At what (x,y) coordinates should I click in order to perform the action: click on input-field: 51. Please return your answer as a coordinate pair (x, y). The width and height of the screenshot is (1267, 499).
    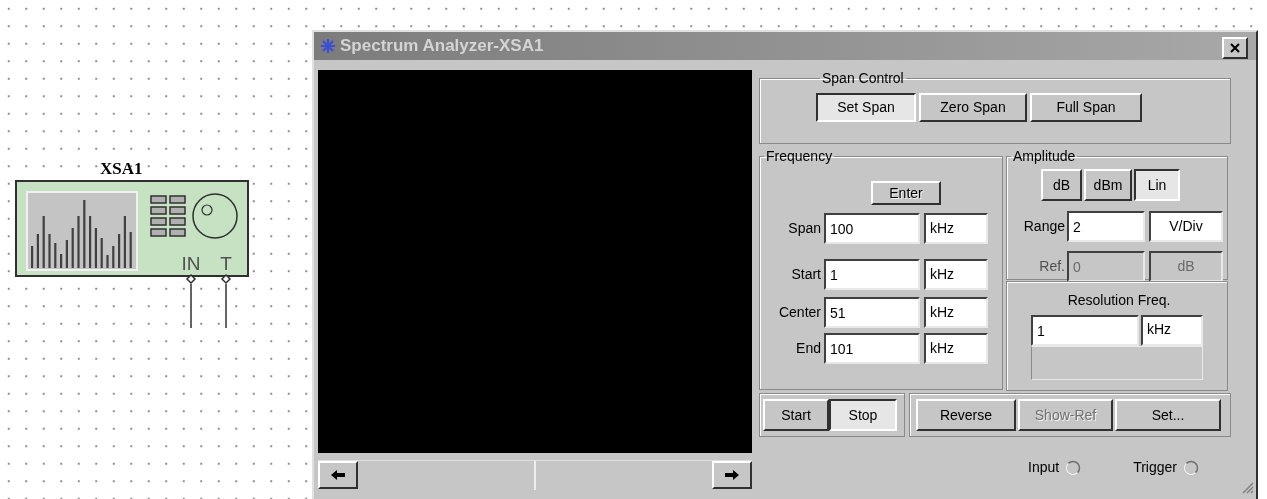
    Looking at the image, I should click on (872, 312).